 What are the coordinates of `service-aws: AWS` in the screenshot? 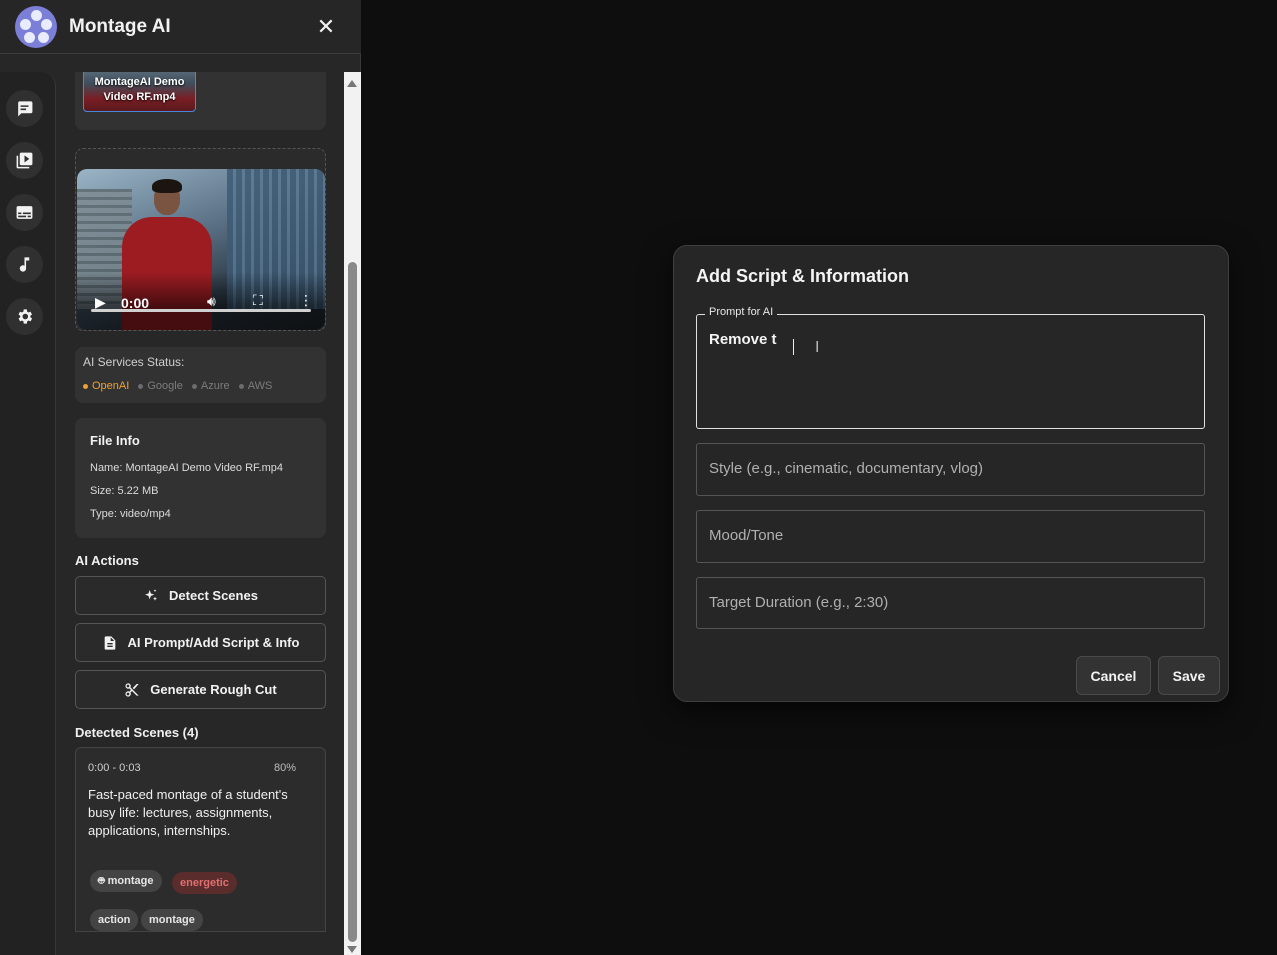 It's located at (255, 386).